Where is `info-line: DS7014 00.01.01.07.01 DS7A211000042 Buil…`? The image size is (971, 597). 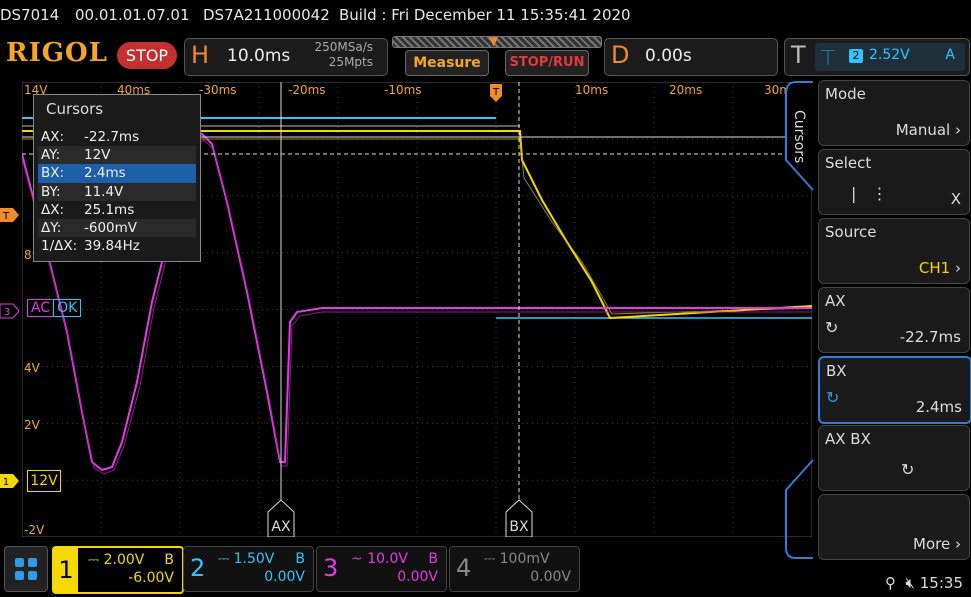
info-line: DS7014 00.01.01.07.01 DS7A211000042 Buil… is located at coordinates (485, 15).